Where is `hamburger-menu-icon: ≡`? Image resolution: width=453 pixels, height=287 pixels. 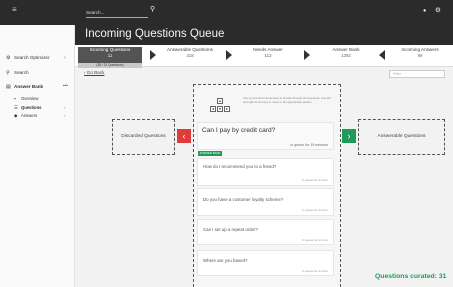 hamburger-menu-icon: ≡ is located at coordinates (14, 10).